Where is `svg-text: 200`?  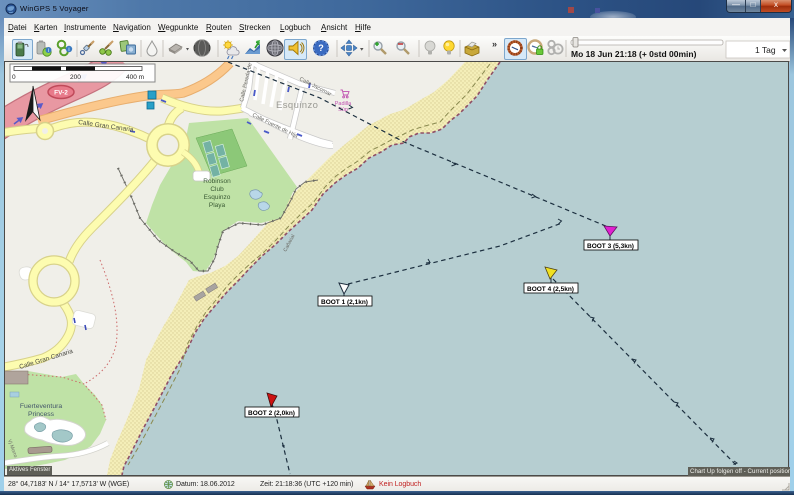 svg-text: 200 is located at coordinates (75, 77).